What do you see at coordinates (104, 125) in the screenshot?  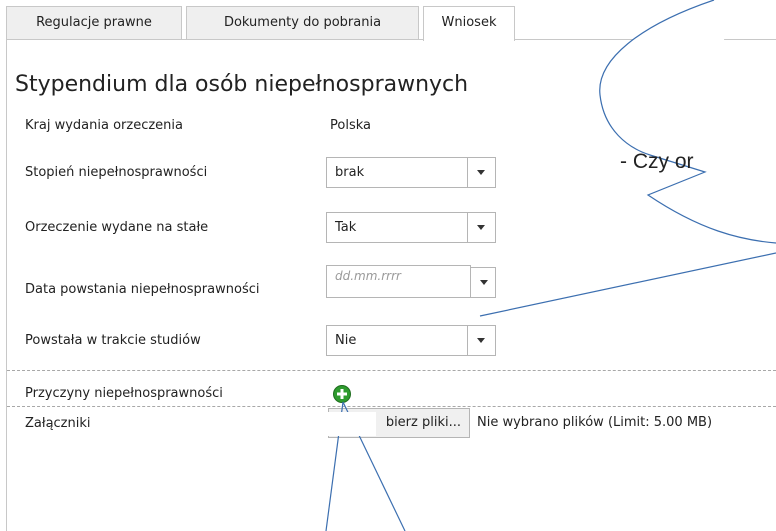 I see `country-label: Kraj wydania orzeczenia` at bounding box center [104, 125].